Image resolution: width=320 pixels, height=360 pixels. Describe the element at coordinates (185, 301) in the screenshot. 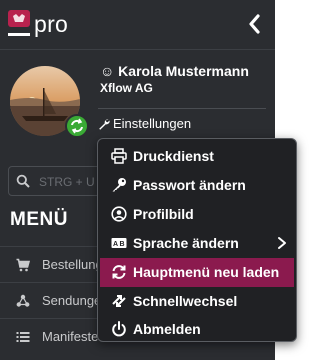

I see `menu-item-label: Schnellwechsel` at that location.